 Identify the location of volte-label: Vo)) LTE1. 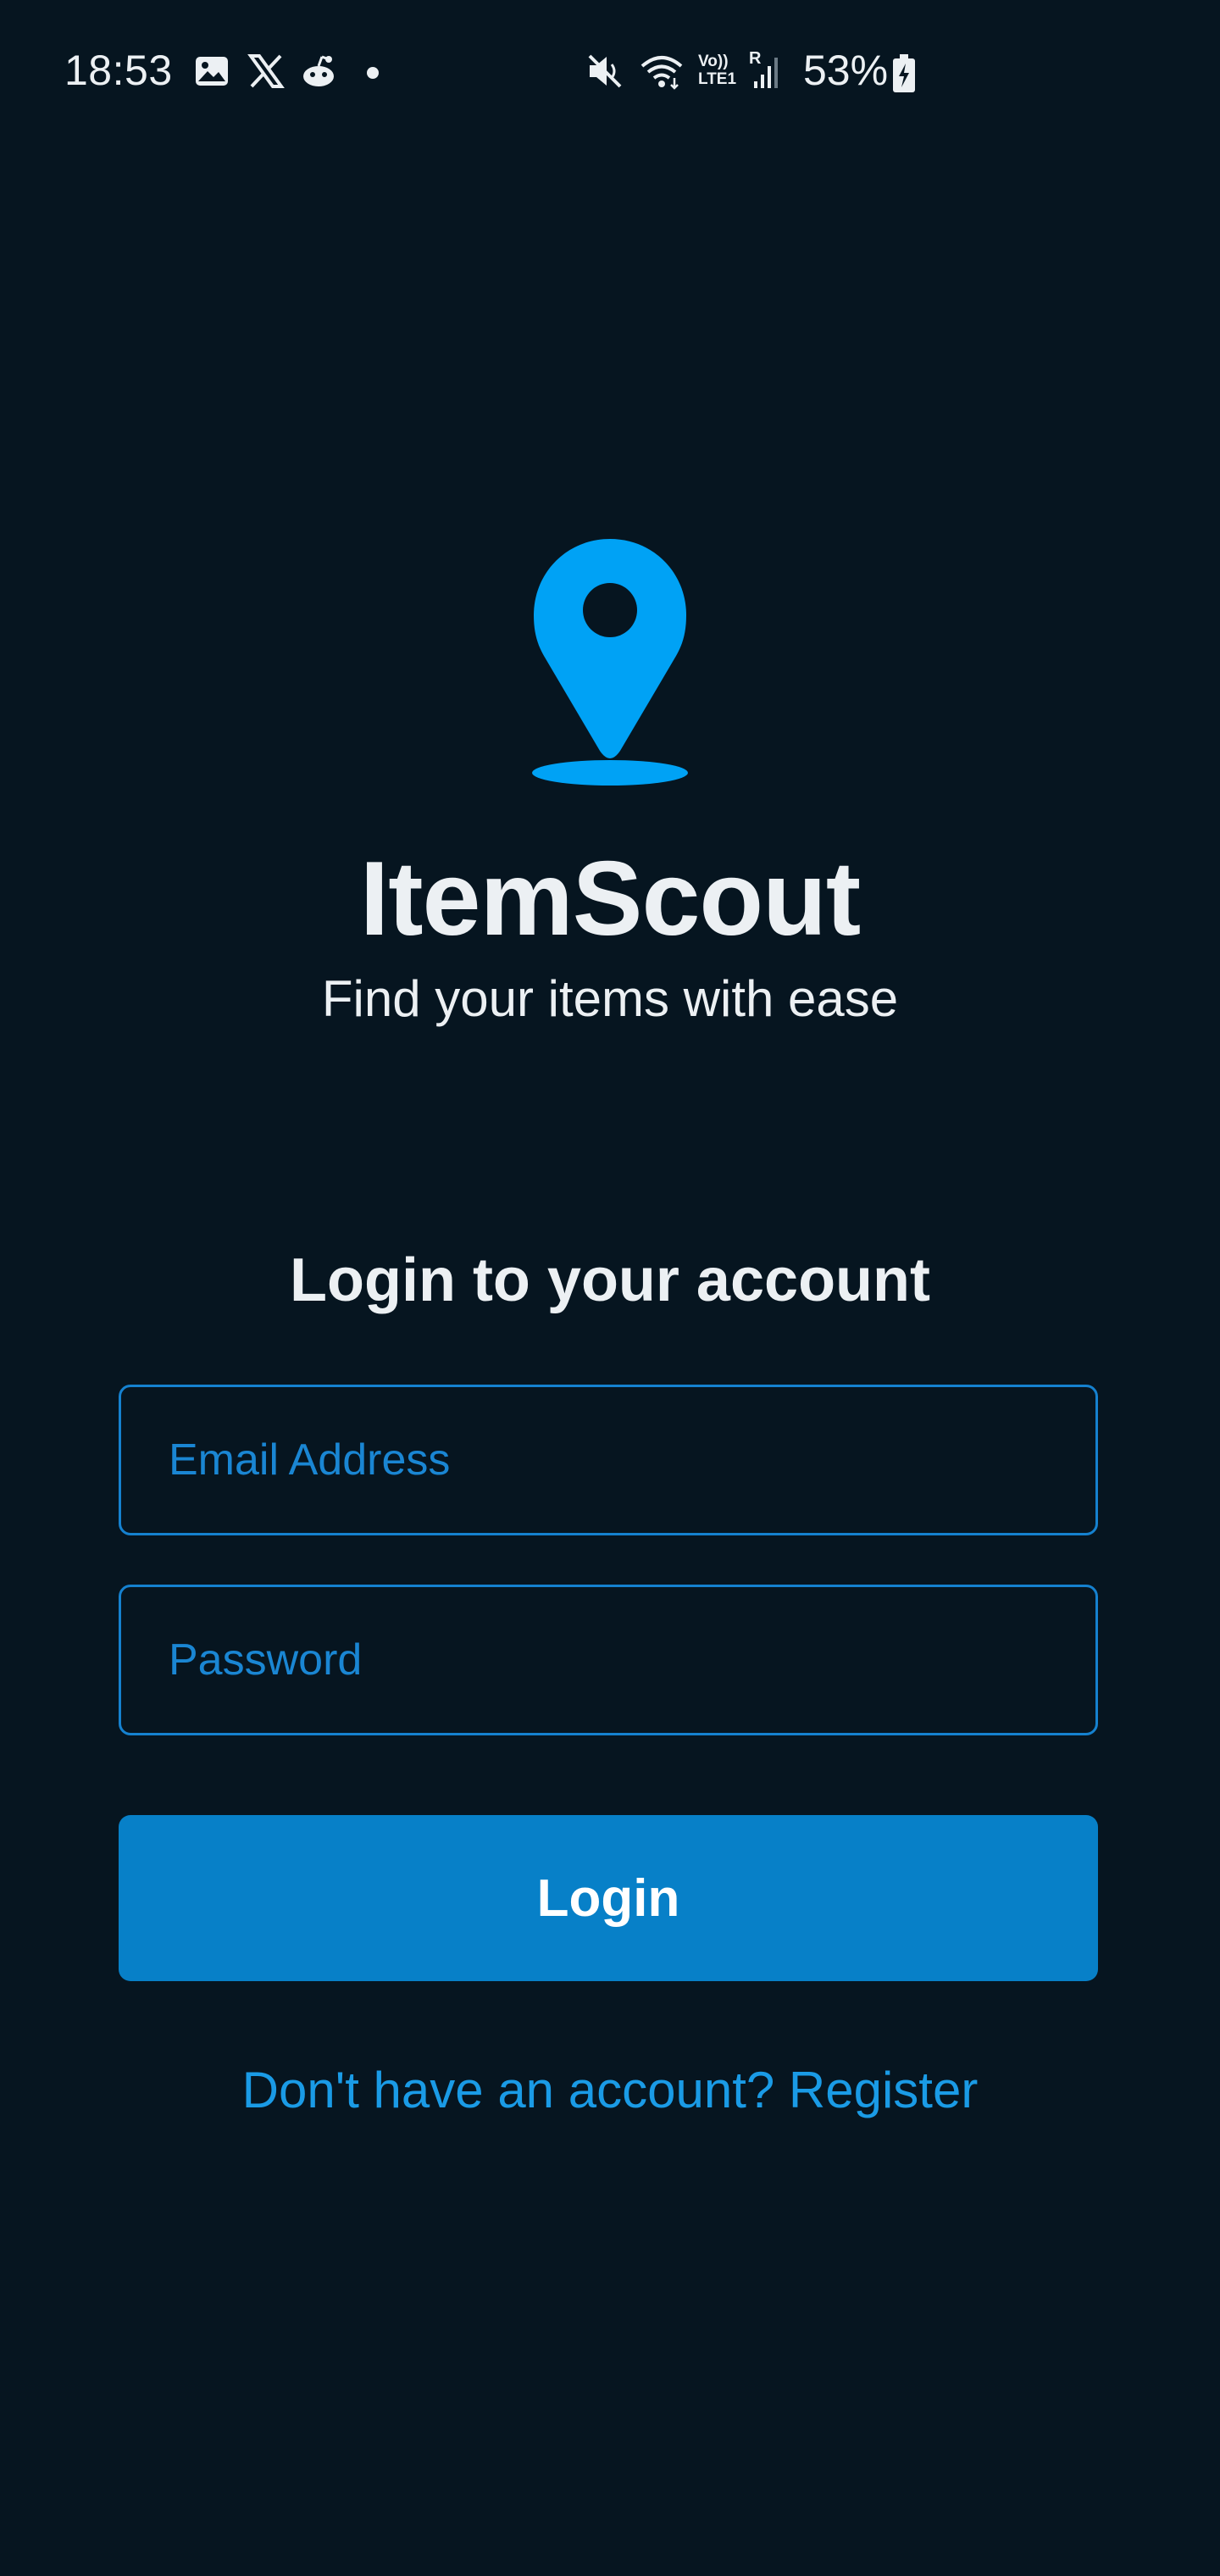
(717, 70).